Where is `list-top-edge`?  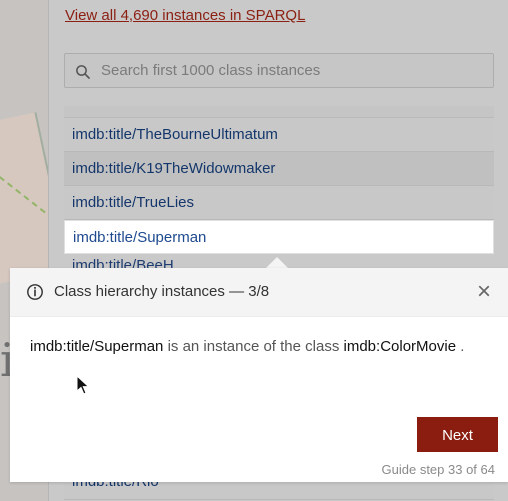 list-top-edge is located at coordinates (279, 112).